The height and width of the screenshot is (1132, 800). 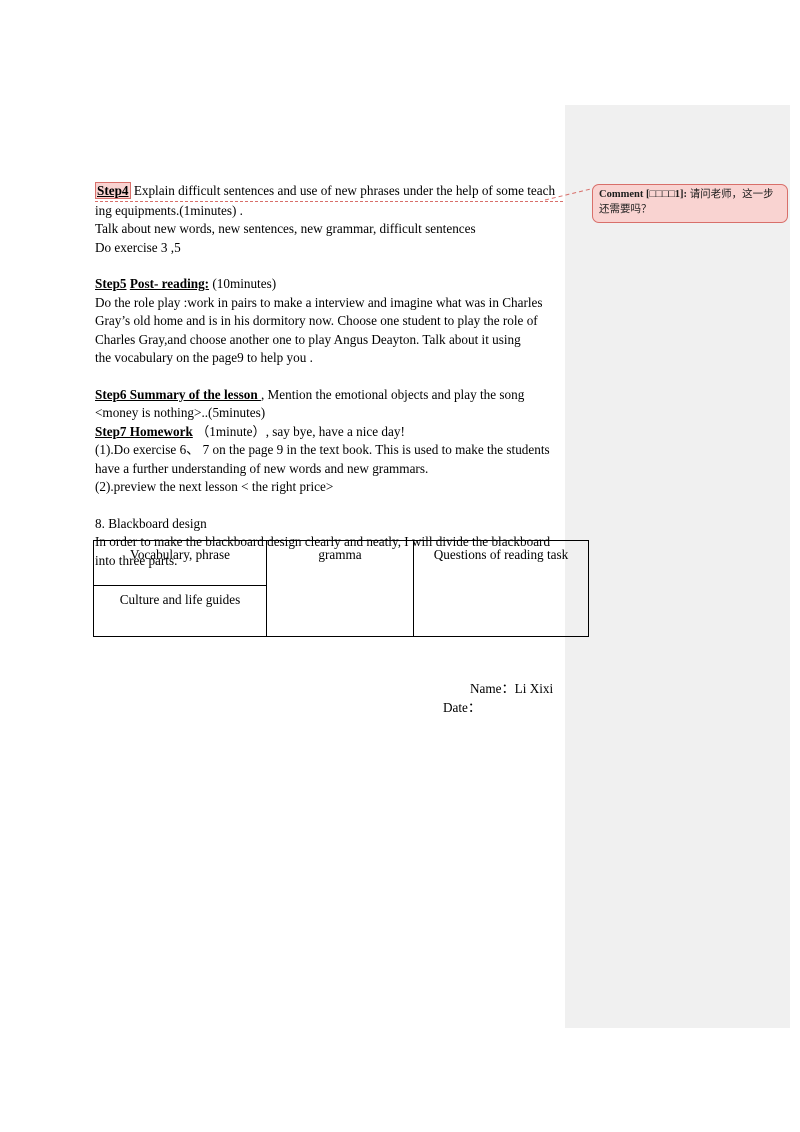 I want to click on table-cell-gramma: gramma, so click(x=340, y=588).